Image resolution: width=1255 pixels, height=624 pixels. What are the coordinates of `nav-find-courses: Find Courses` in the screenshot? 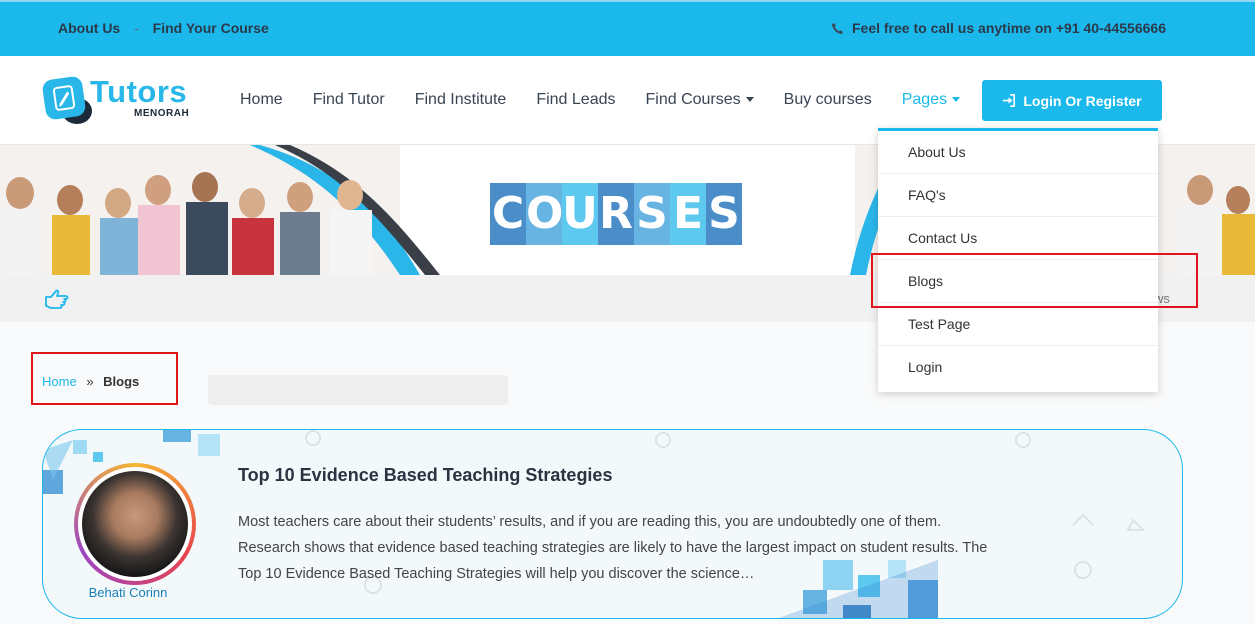 It's located at (700, 100).